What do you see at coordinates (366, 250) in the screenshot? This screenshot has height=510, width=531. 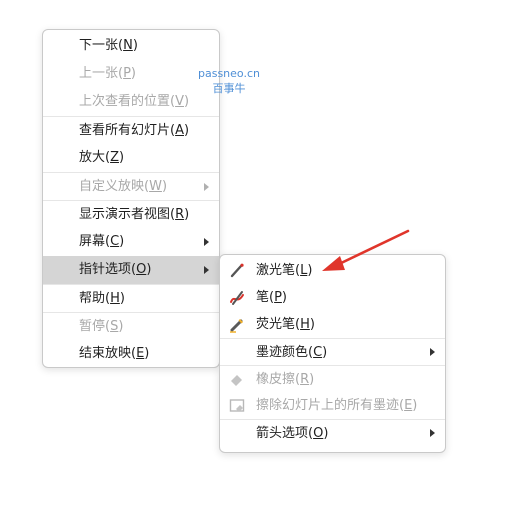 I see `annotation-arrow-icon` at bounding box center [366, 250].